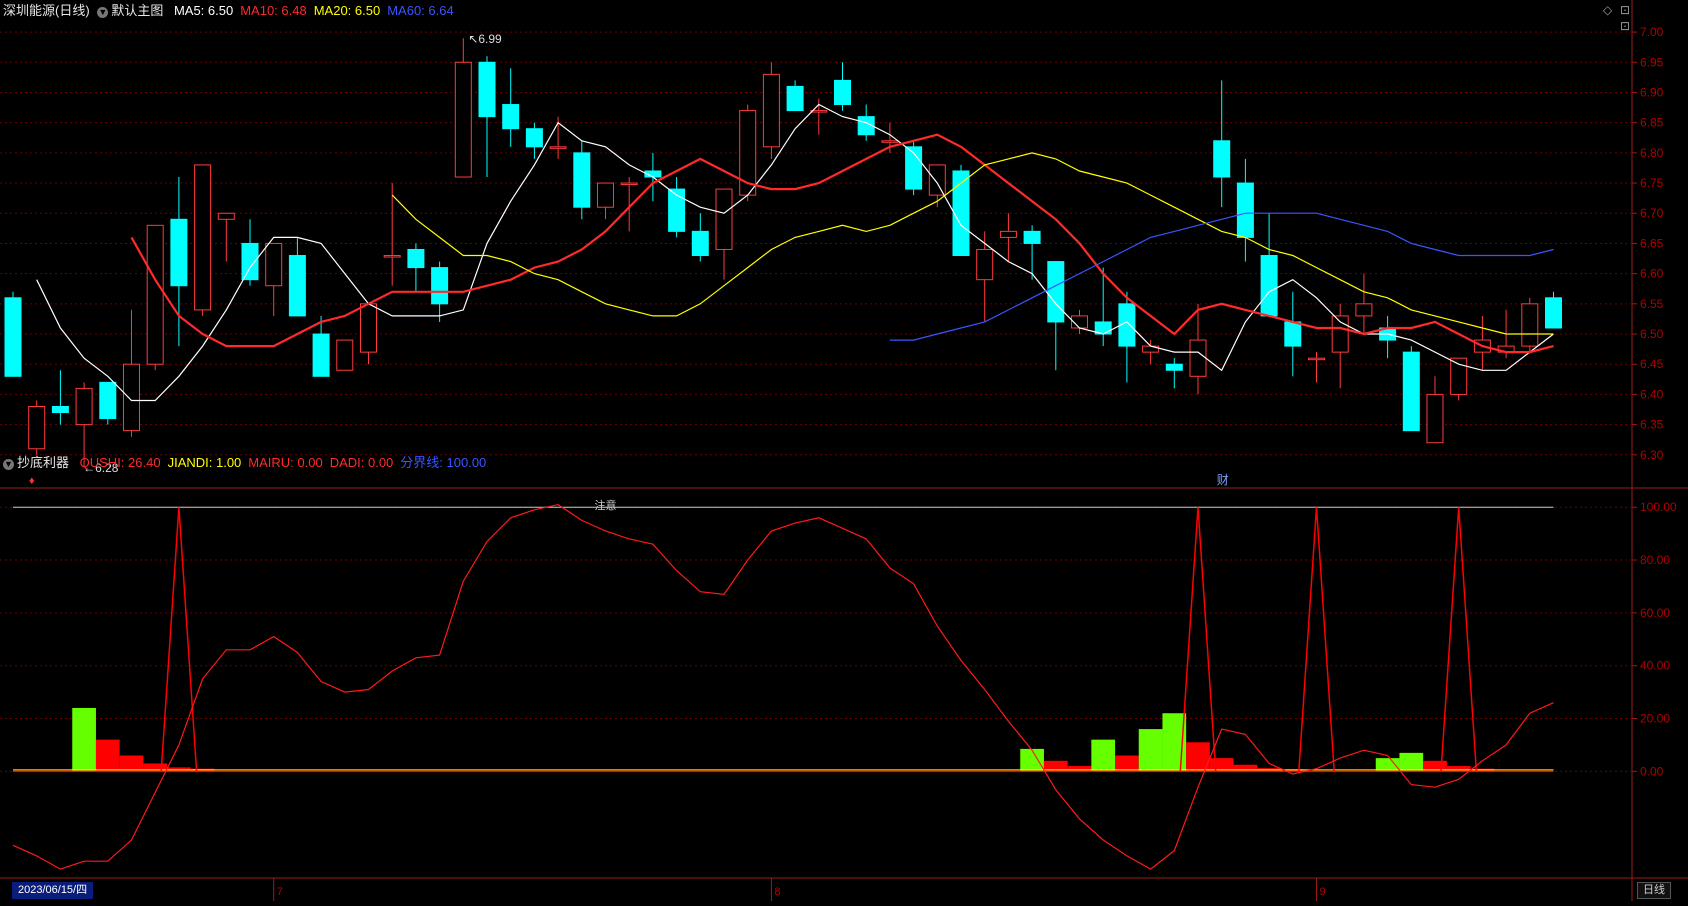 This screenshot has width=1688, height=906. I want to click on y-tick-label: 6.30, so click(1652, 455).